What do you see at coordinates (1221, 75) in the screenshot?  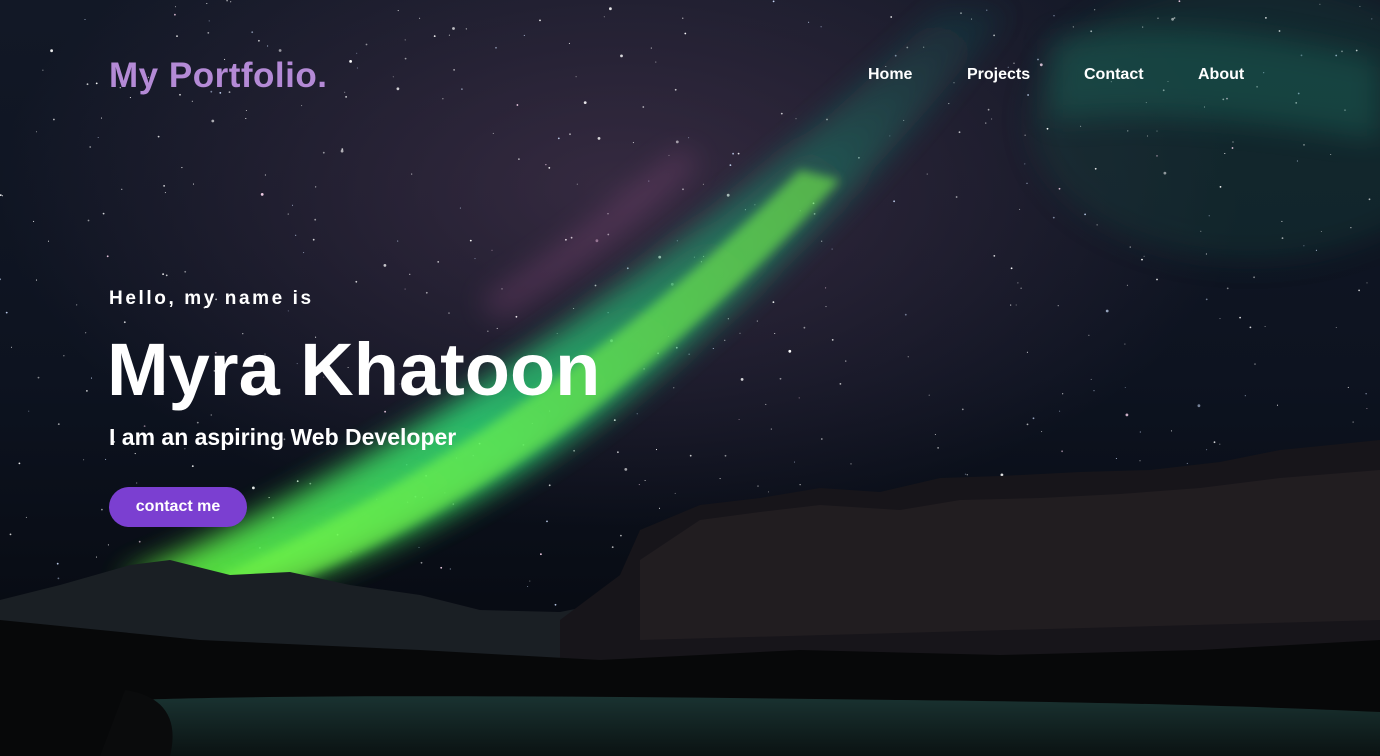 I see `nav-link-about: About` at bounding box center [1221, 75].